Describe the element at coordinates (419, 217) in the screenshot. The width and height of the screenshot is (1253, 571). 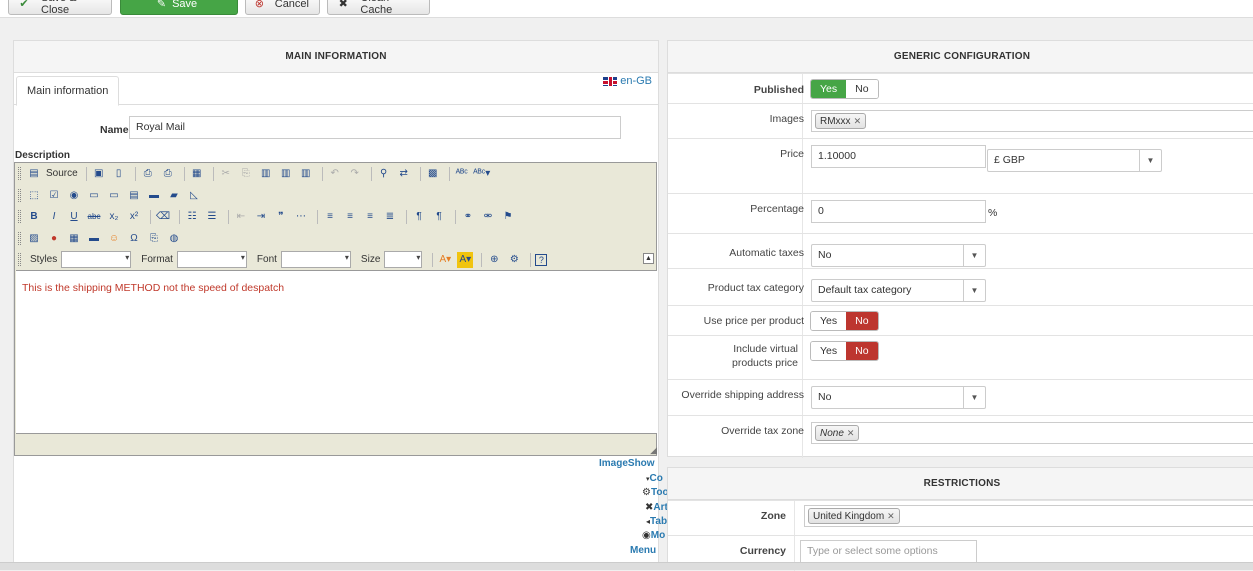
I see `ltr-icon: ¶` at that location.